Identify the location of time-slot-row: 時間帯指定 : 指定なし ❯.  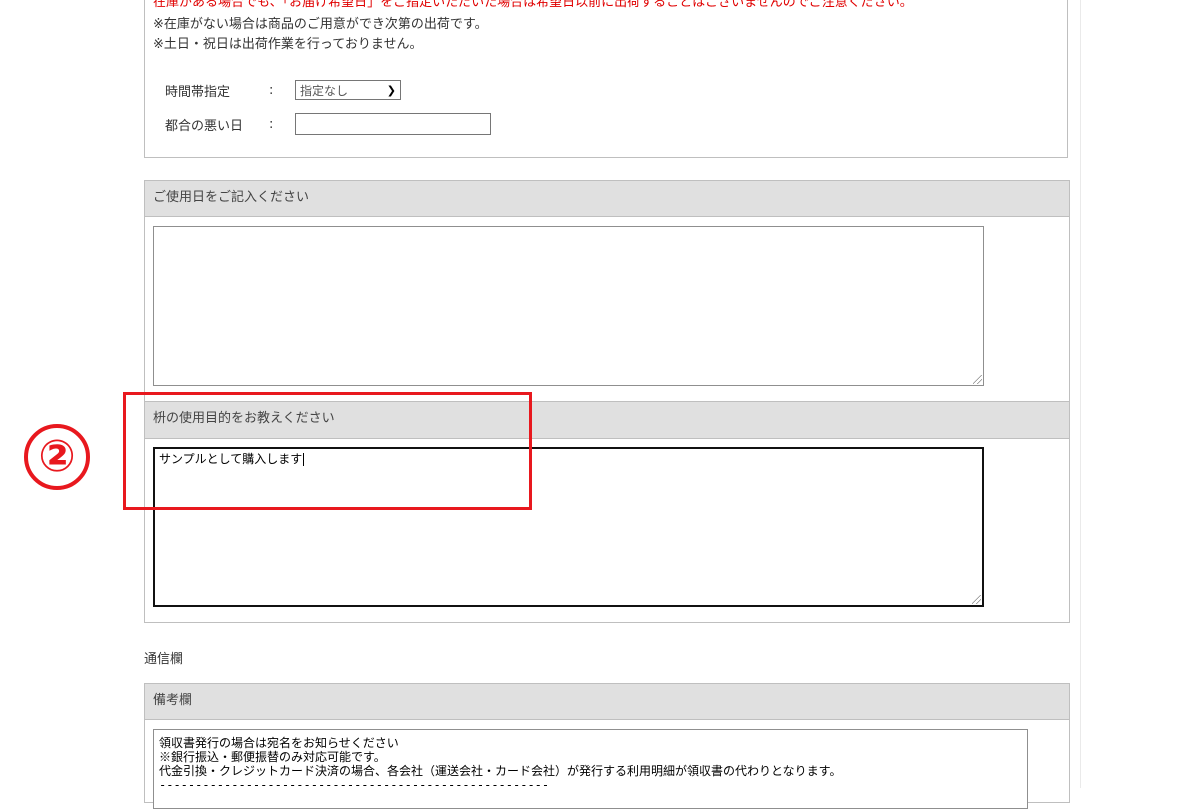
(283, 90).